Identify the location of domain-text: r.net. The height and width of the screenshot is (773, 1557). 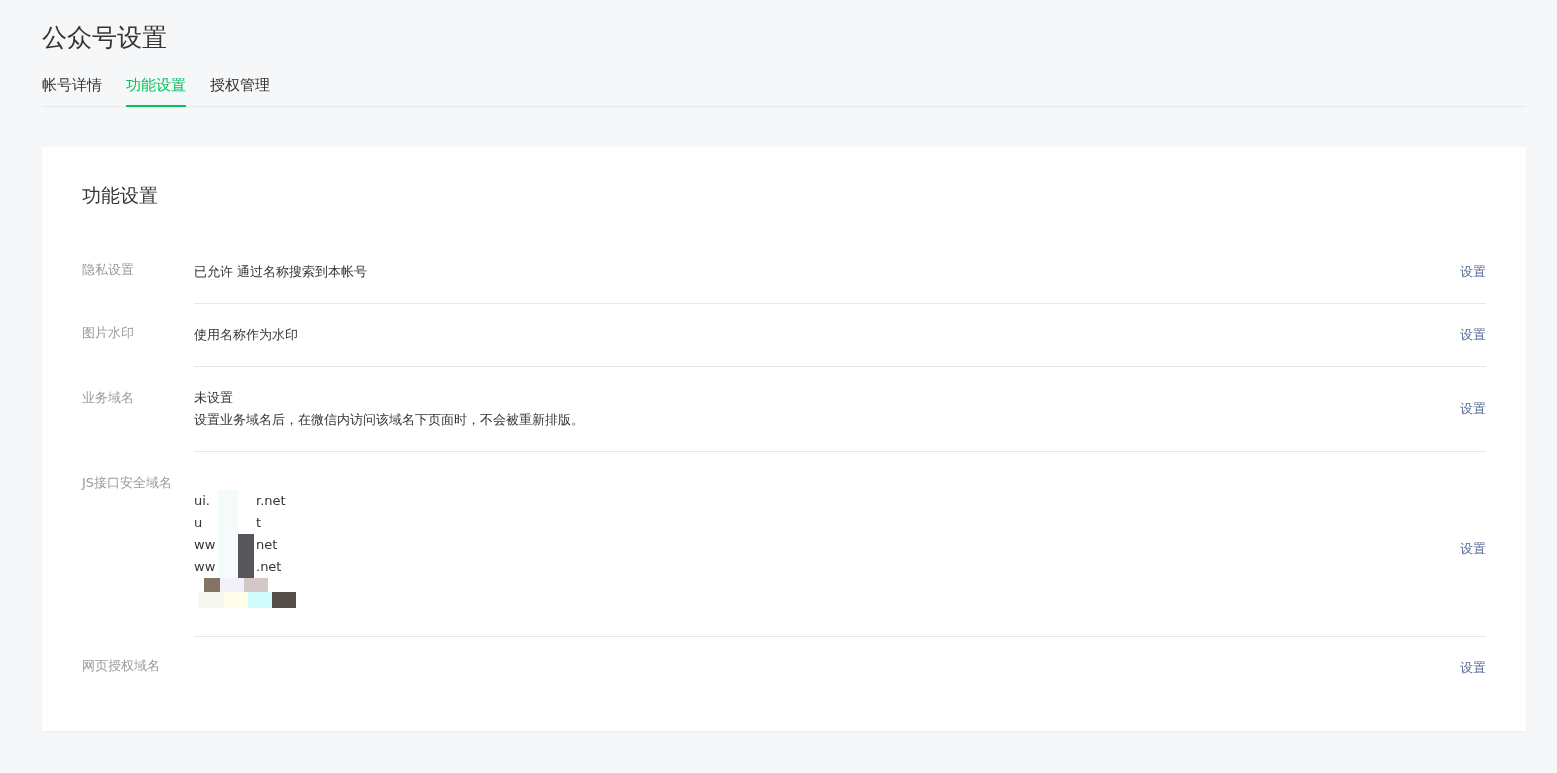
(271, 501).